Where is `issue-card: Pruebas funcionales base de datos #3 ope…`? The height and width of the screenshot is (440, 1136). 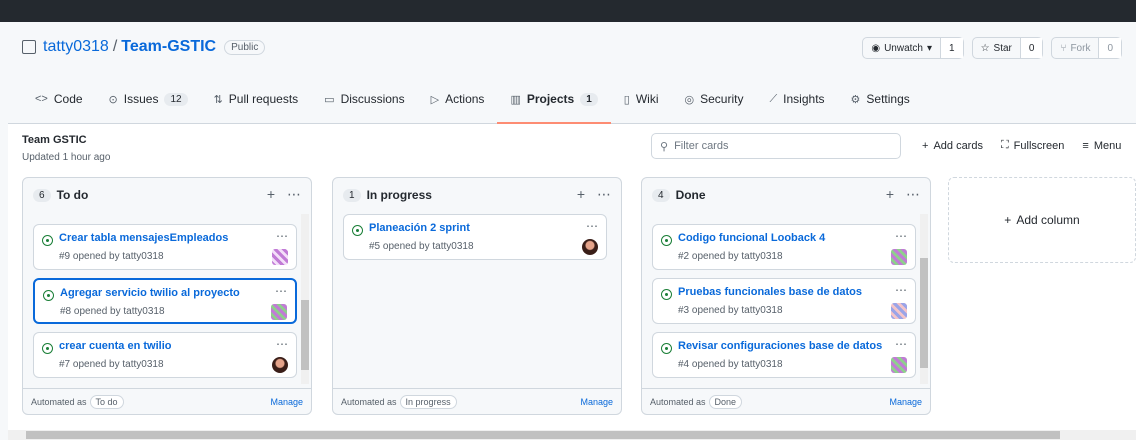
issue-card: Pruebas funcionales base de datos #3 ope… is located at coordinates (784, 301).